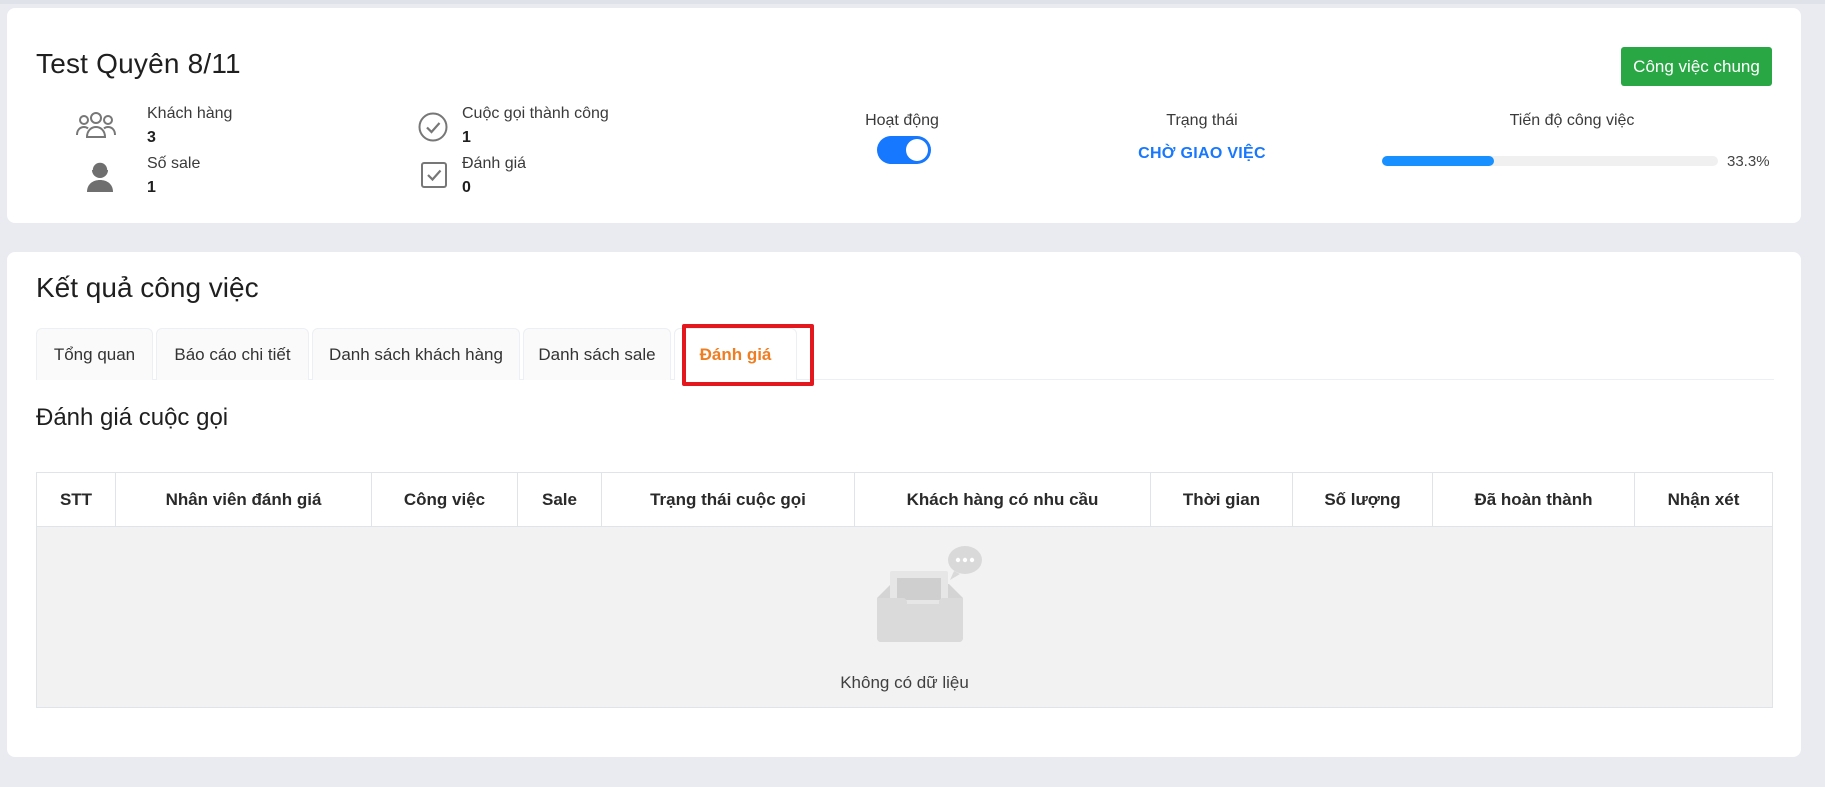 This screenshot has height=787, width=1825. What do you see at coordinates (434, 175) in the screenshot?
I see `checkbox-icon` at bounding box center [434, 175].